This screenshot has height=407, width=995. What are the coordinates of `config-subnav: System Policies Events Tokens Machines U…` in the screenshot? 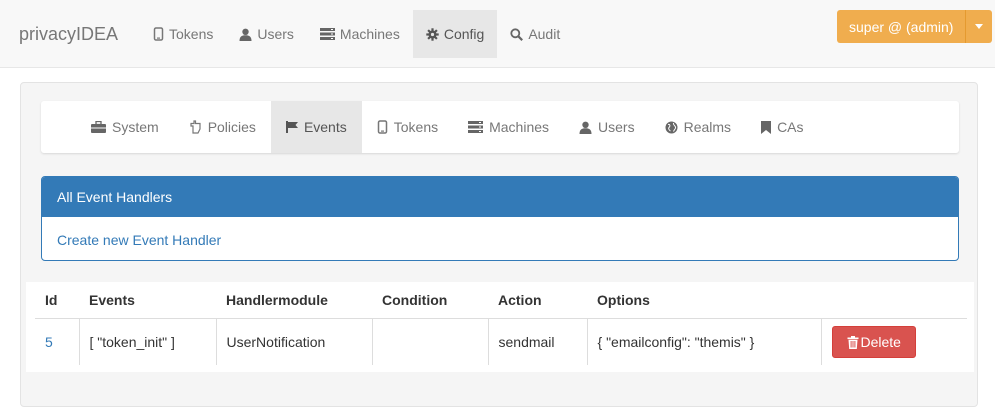 It's located at (500, 127).